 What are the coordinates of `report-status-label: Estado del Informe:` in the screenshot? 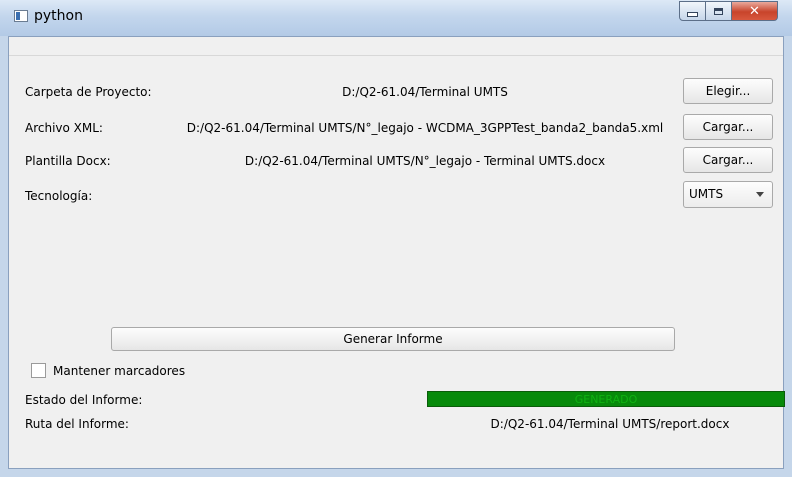 It's located at (84, 400).